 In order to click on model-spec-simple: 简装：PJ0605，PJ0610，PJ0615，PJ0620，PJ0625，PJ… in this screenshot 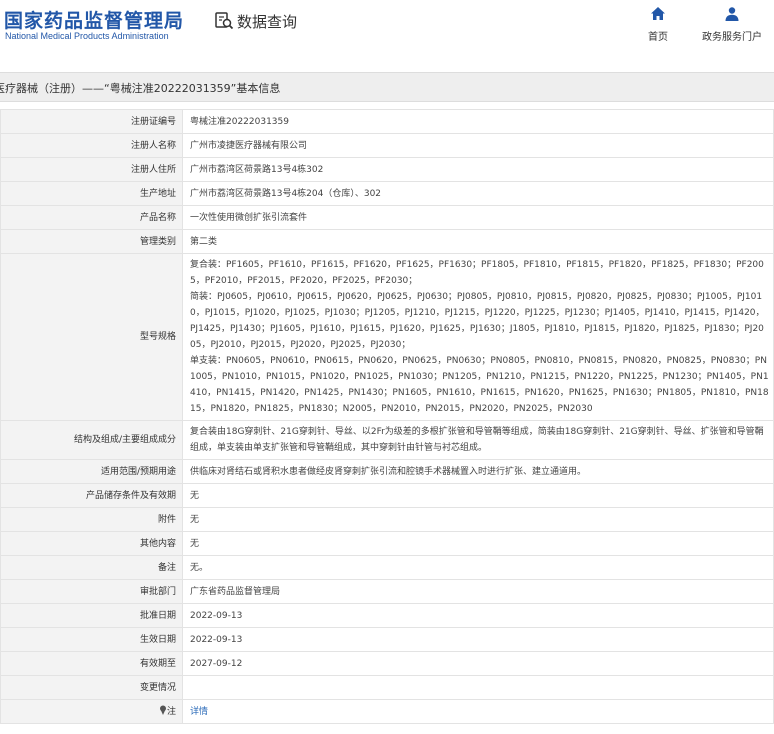, I will do `click(477, 321)`.